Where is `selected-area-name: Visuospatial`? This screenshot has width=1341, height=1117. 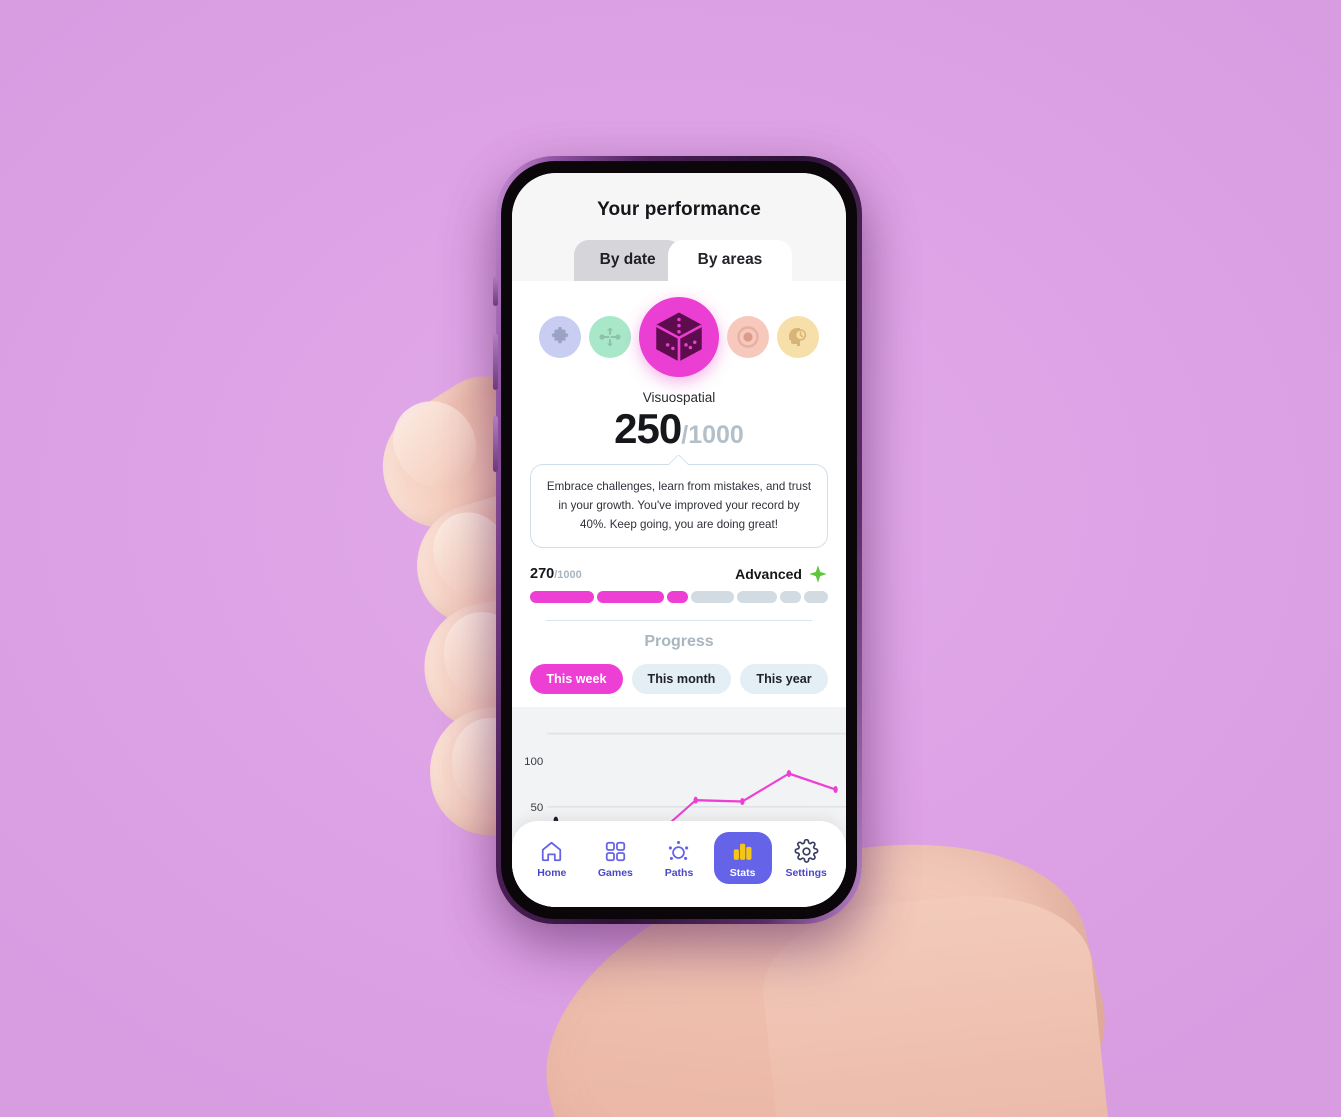
selected-area-name: Visuospatial is located at coordinates (679, 397).